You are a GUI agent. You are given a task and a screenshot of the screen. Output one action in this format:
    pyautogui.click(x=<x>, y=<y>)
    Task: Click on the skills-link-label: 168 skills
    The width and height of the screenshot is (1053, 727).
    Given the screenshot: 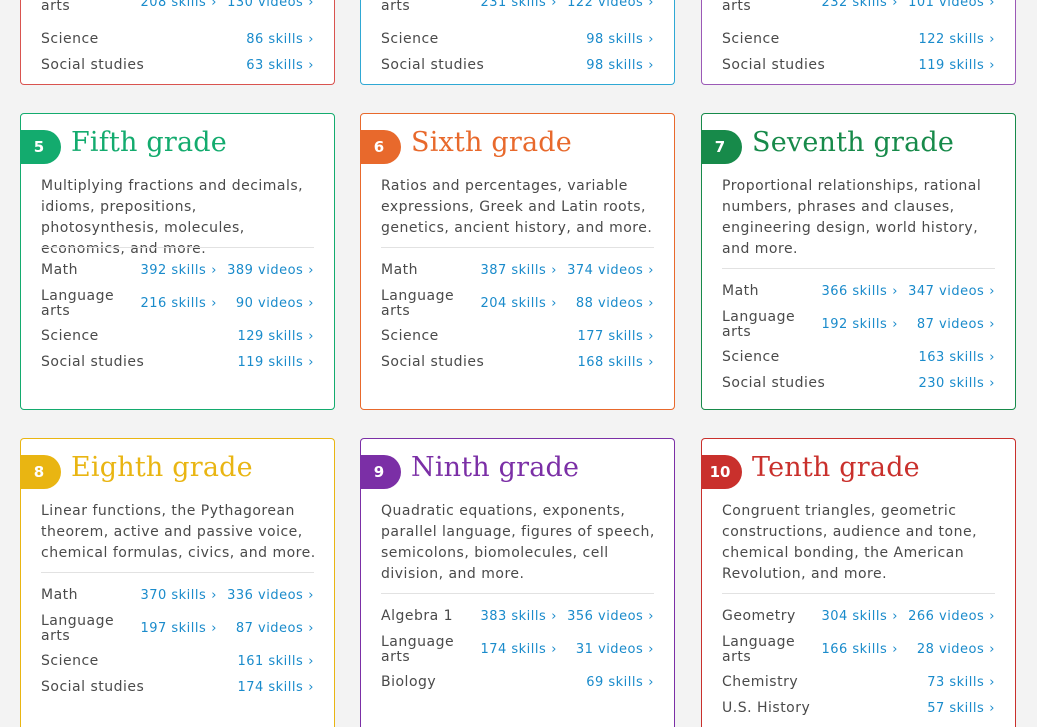 What is the action you would take?
    pyautogui.click(x=610, y=362)
    